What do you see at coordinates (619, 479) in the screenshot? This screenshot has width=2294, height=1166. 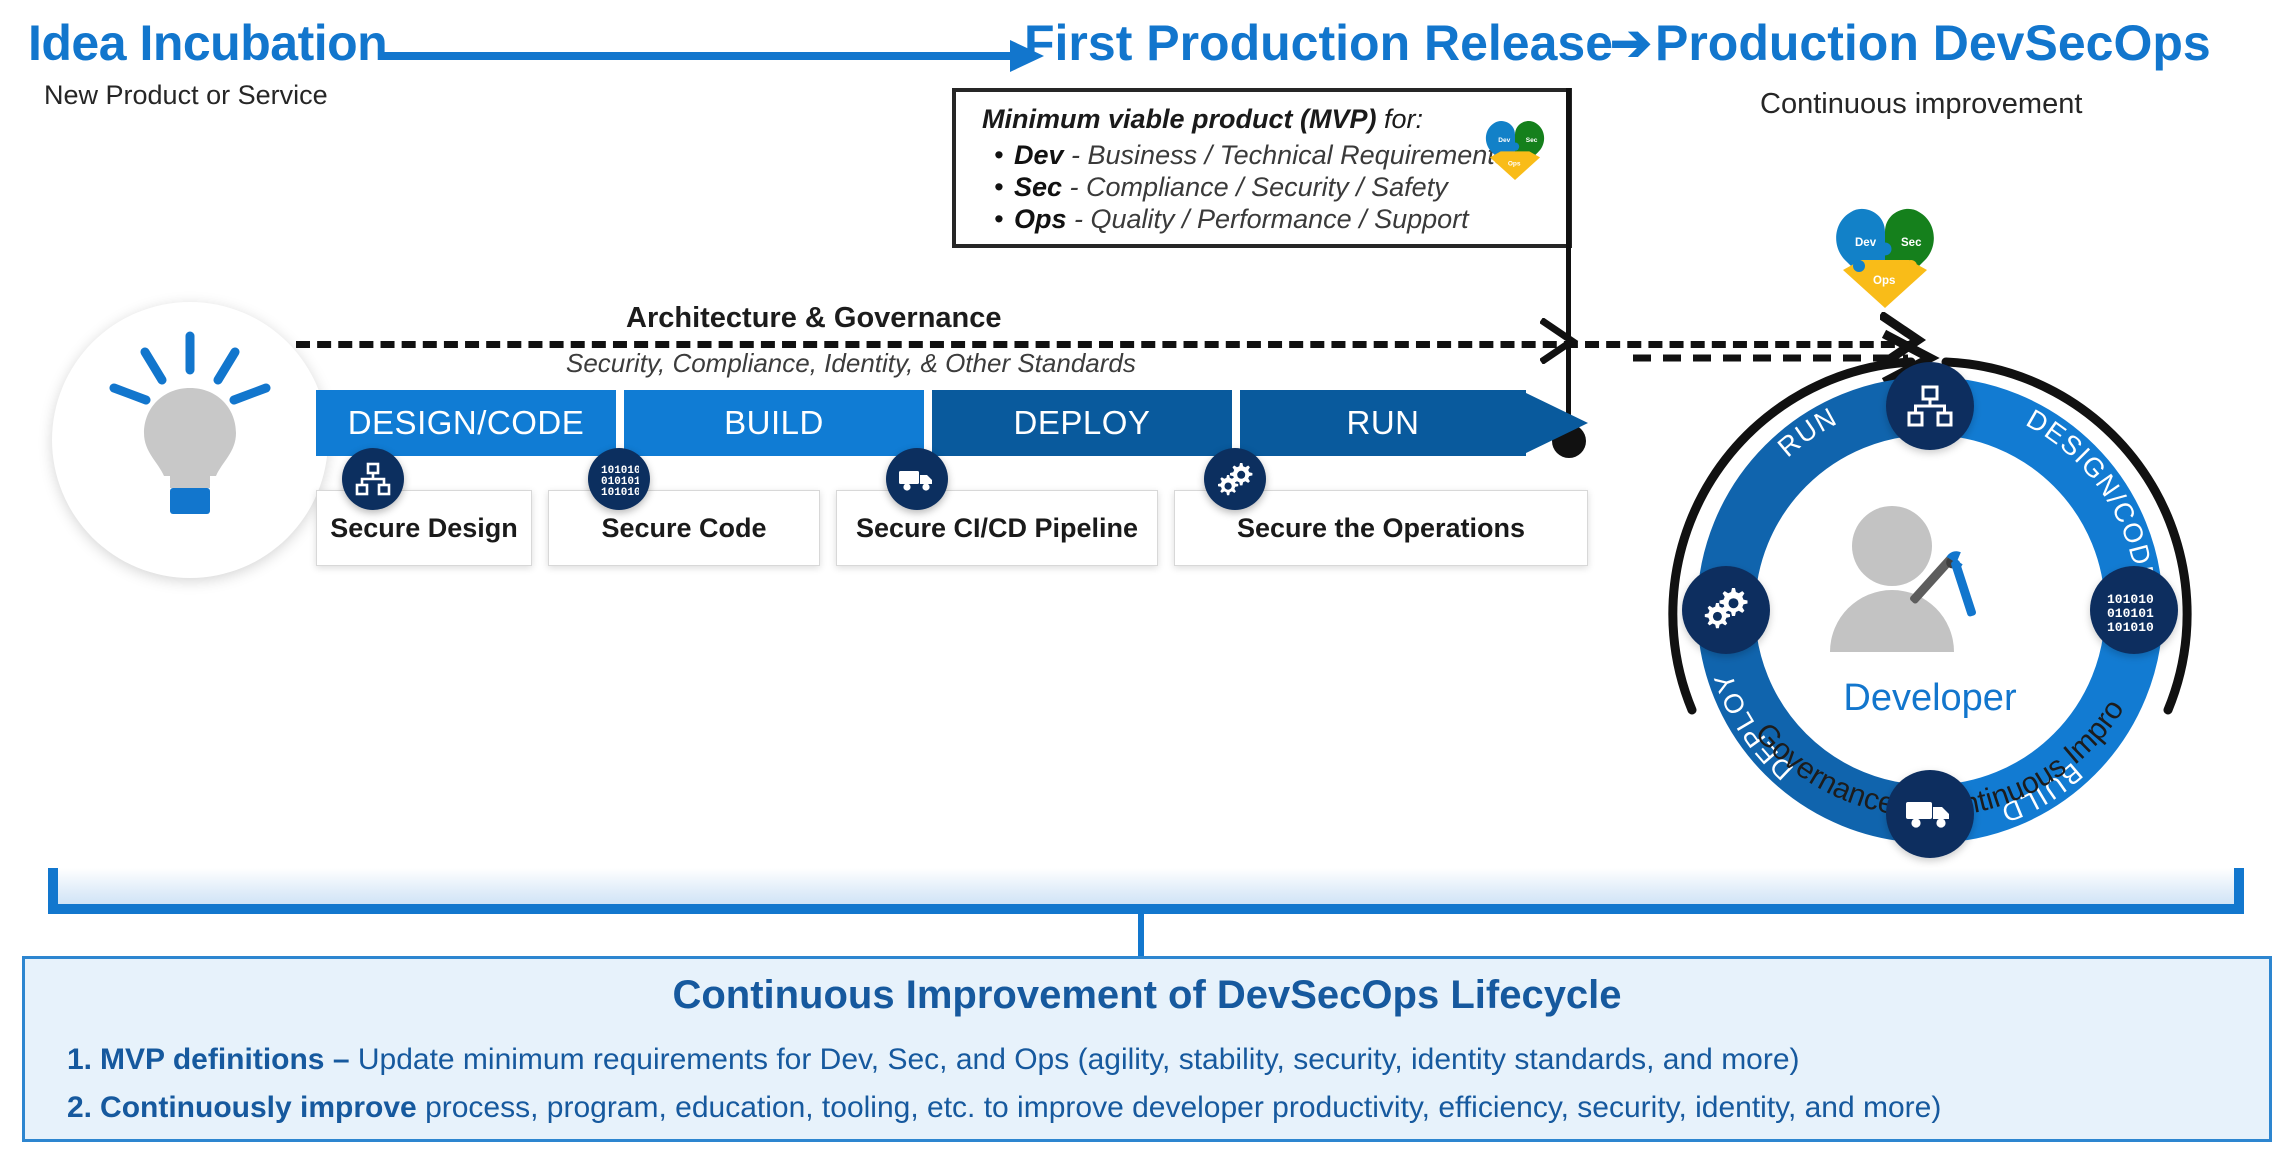 I see `binary-code-icon: 101010 010101 101010` at bounding box center [619, 479].